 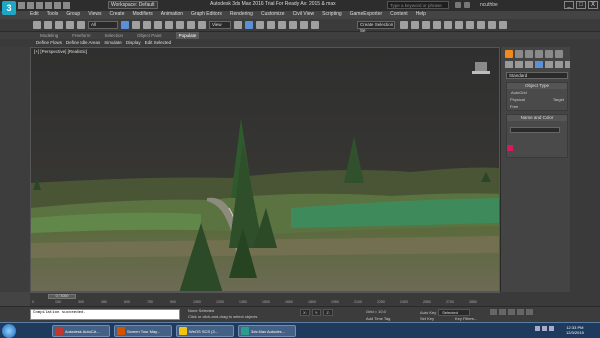 What do you see at coordinates (116, 15) in the screenshot?
I see `menu-create: Create` at bounding box center [116, 15].